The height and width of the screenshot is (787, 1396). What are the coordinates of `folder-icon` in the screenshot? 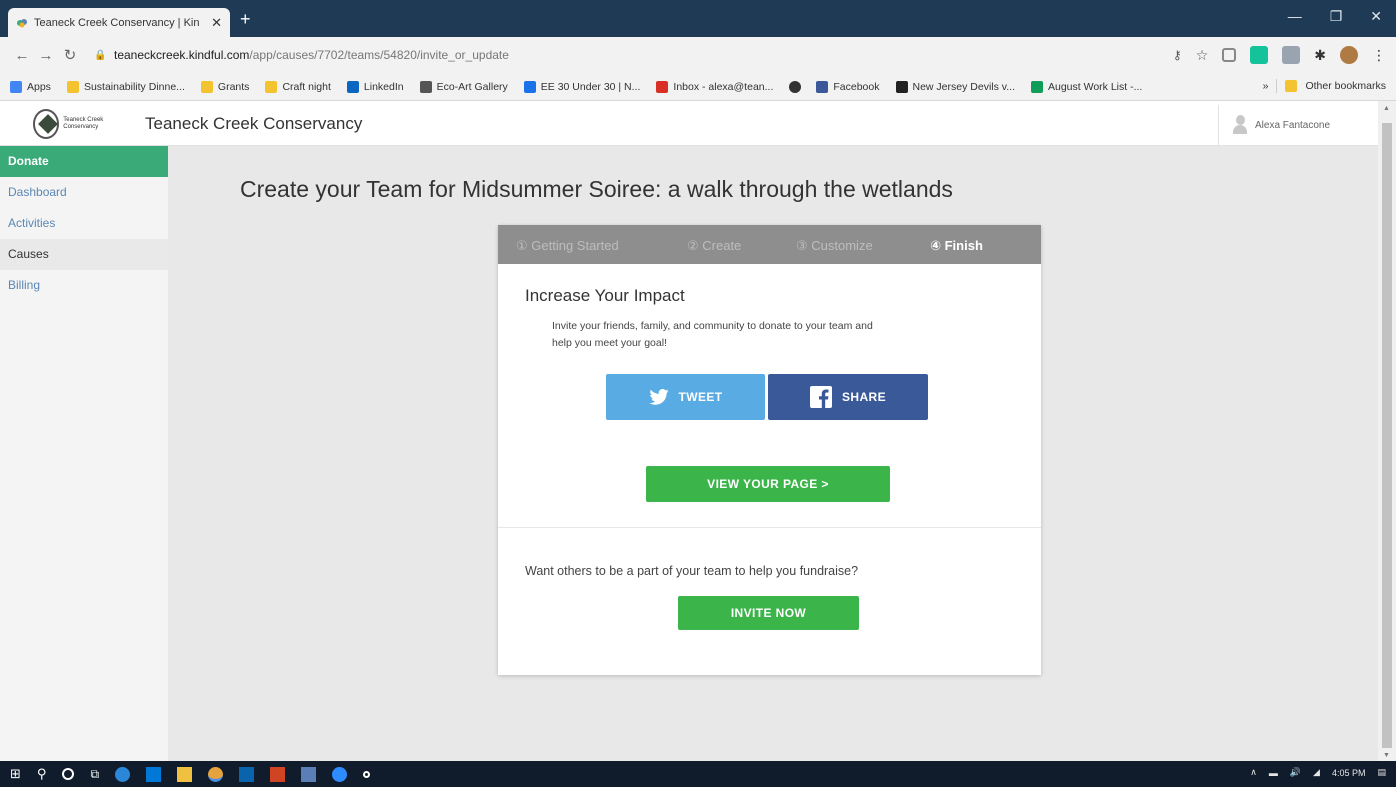 It's located at (206, 86).